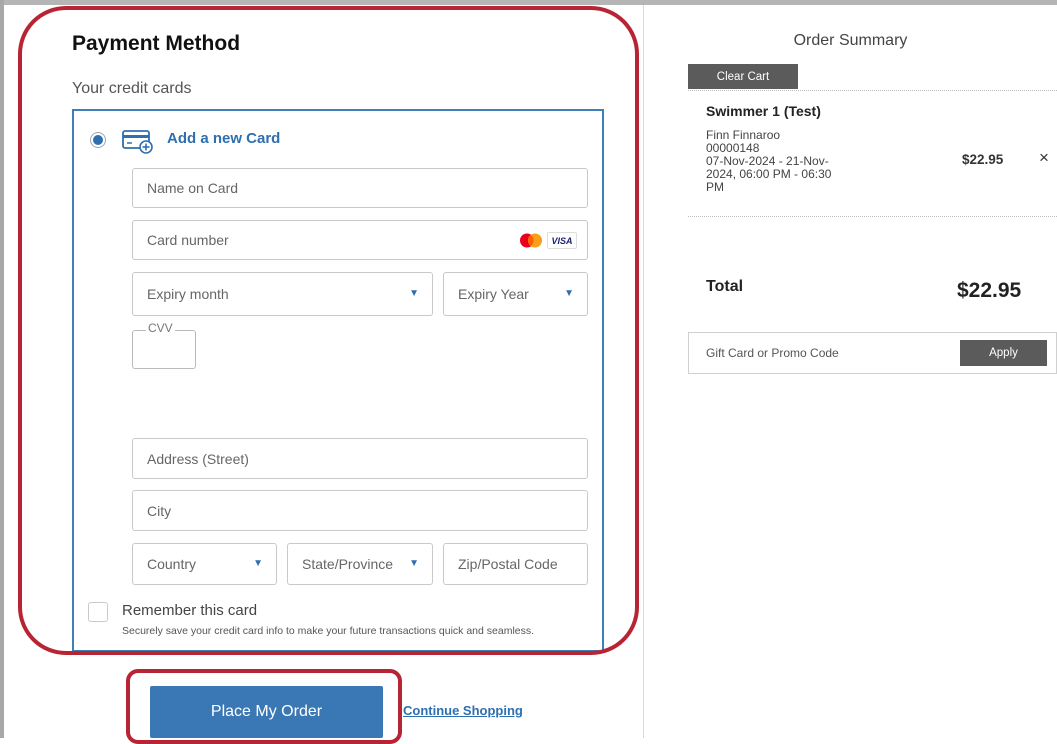 This screenshot has width=1057, height=744. Describe the element at coordinates (562, 240) in the screenshot. I see `visa-icon: VISA` at that location.